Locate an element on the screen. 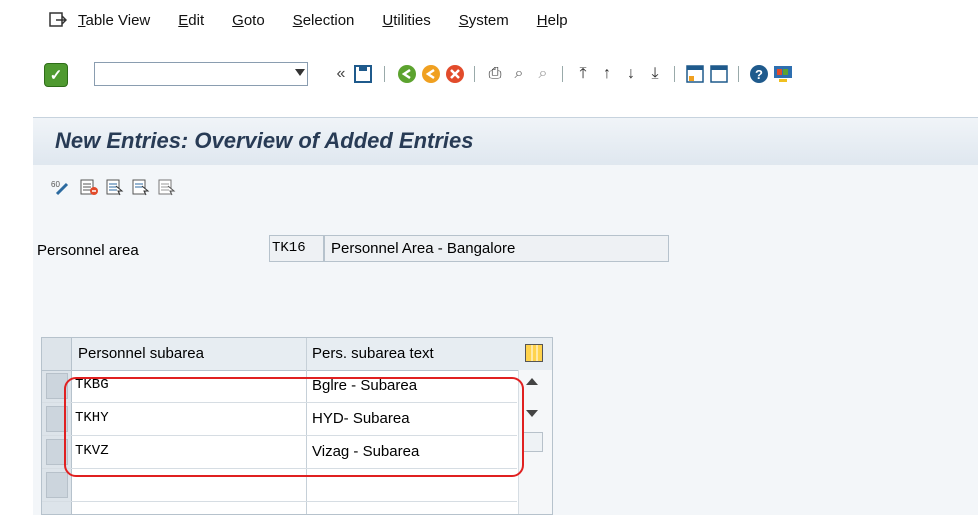 This screenshot has height=515, width=978. table-row: TKVZ Vizag - Subarea is located at coordinates (279, 452).